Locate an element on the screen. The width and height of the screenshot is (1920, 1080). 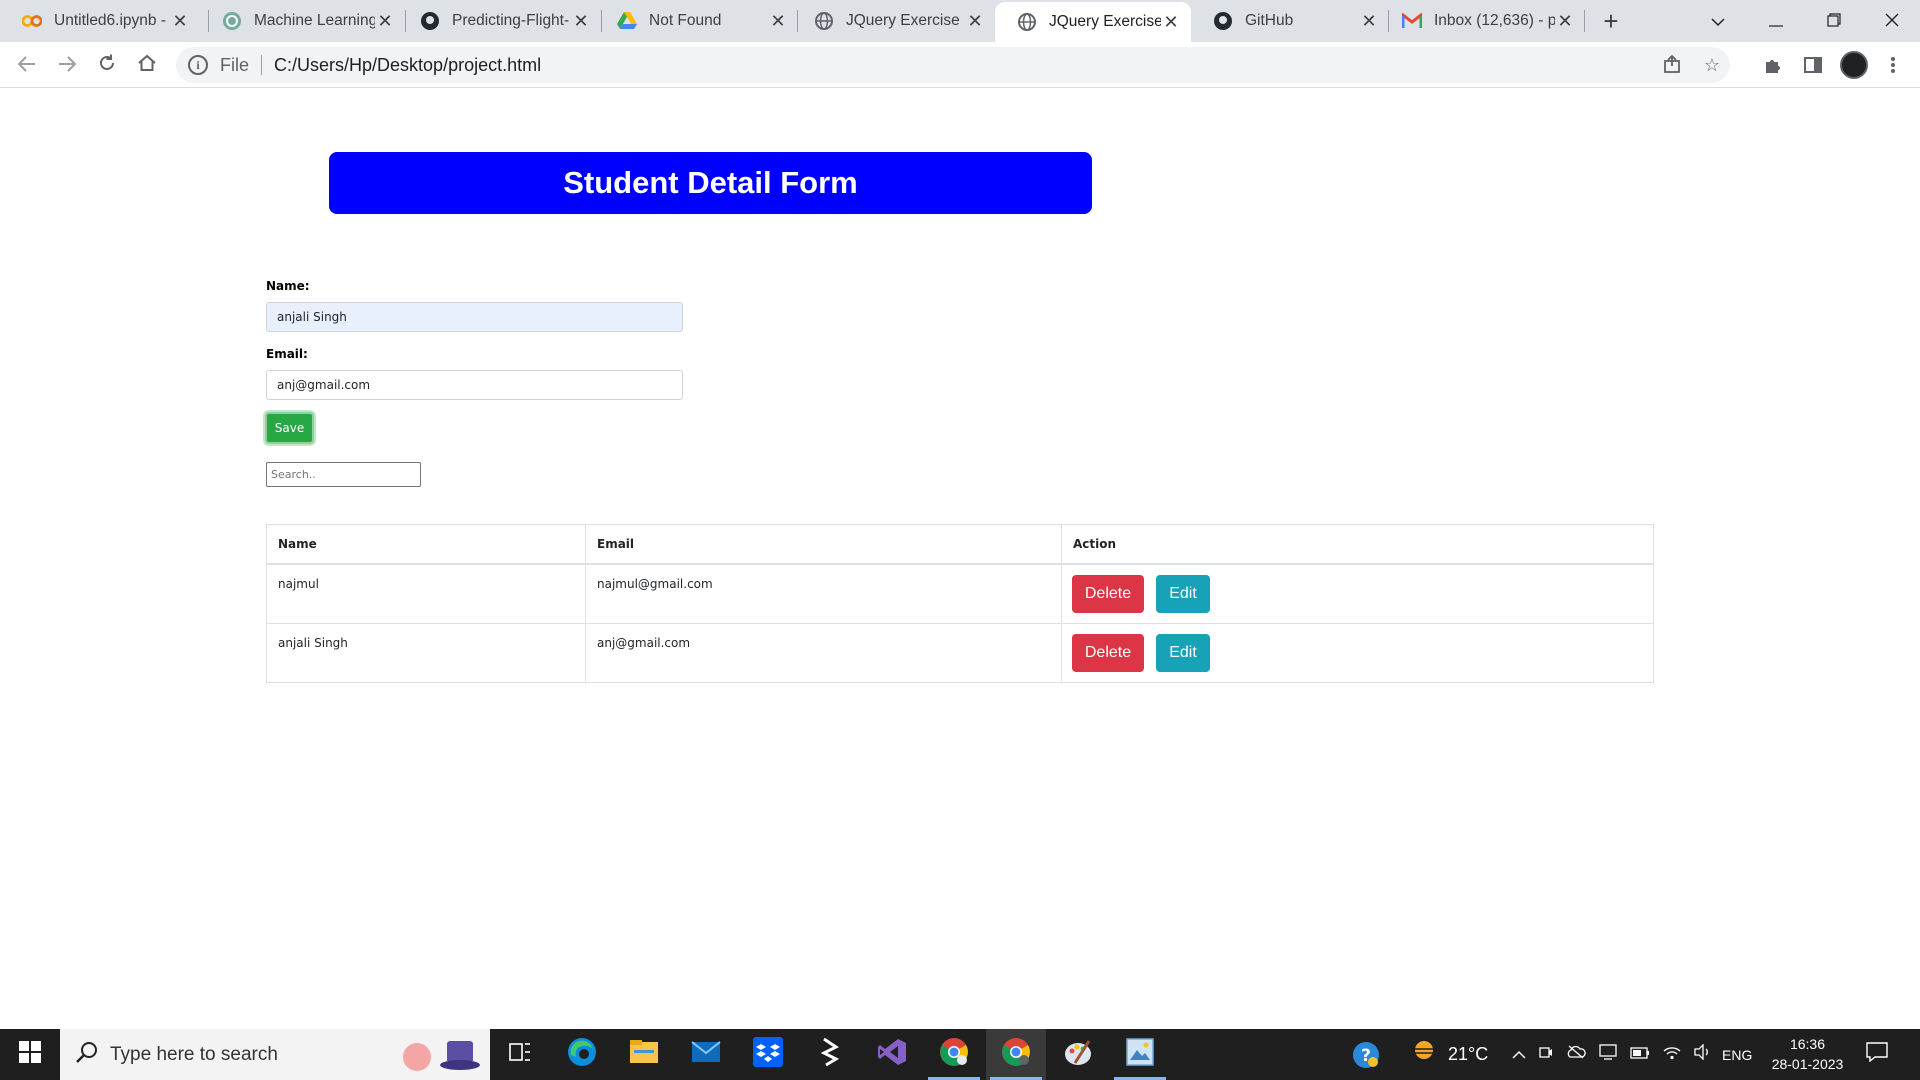
input-language: ENG is located at coordinates (1737, 1054).